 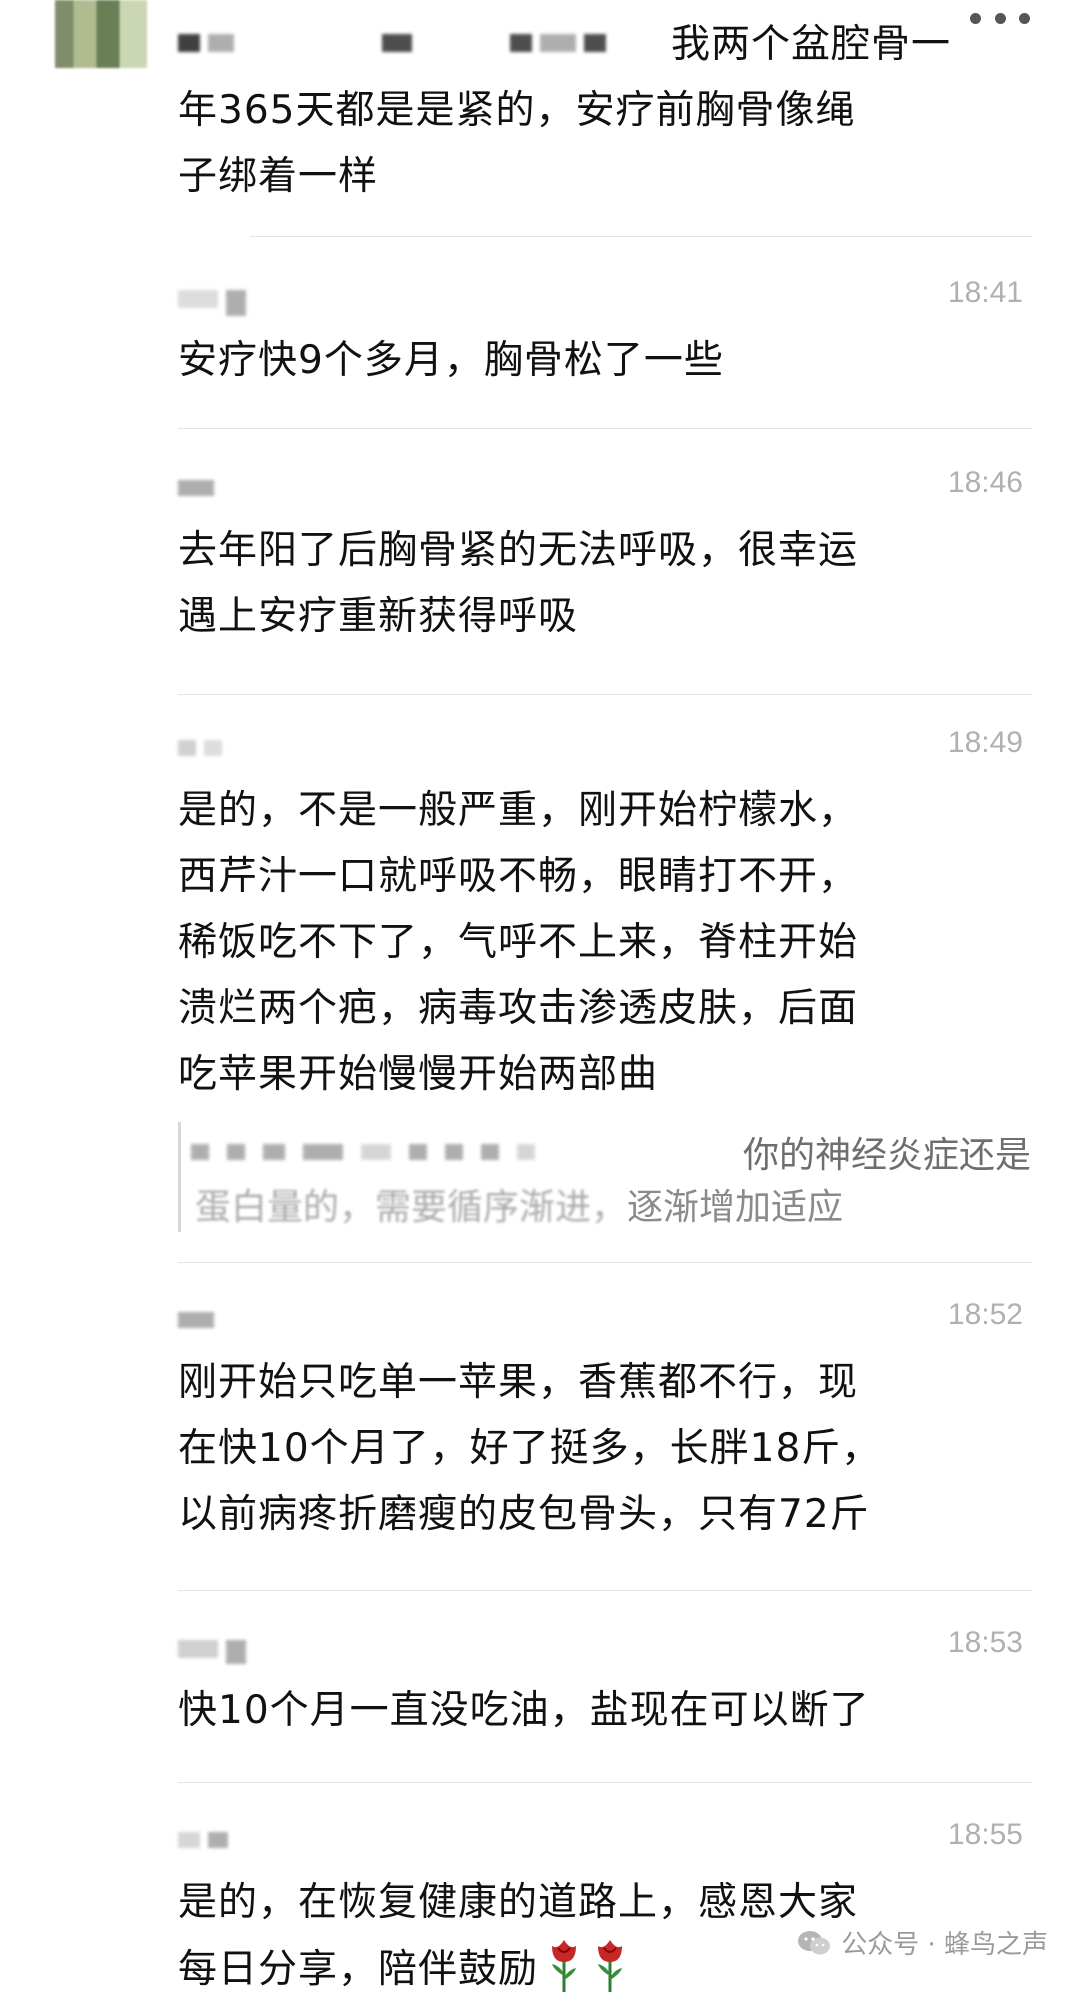 I want to click on watermark-text: 公众号 · 蜂鸟之声, so click(x=944, y=1945).